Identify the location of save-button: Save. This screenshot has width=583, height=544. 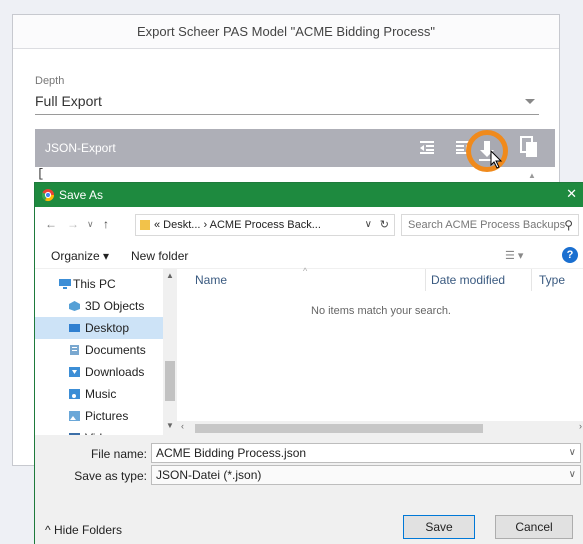
(439, 527).